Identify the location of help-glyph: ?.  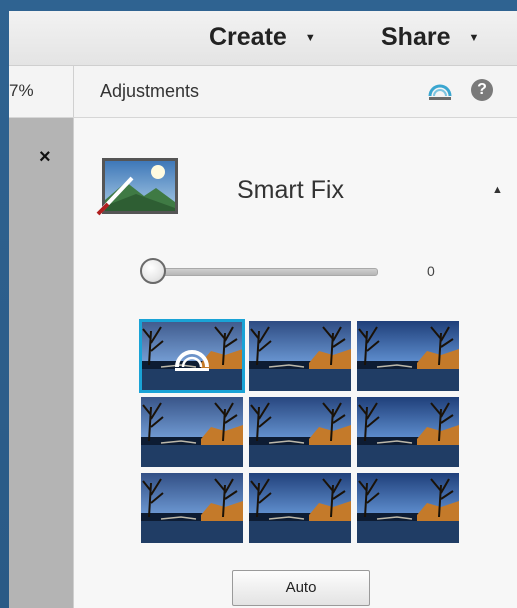
(482, 89).